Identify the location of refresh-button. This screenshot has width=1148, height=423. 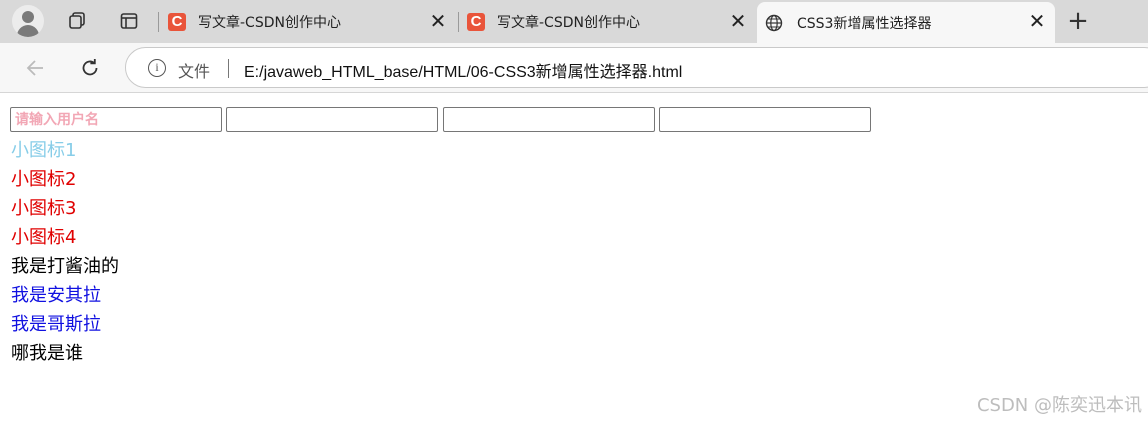
(90, 68).